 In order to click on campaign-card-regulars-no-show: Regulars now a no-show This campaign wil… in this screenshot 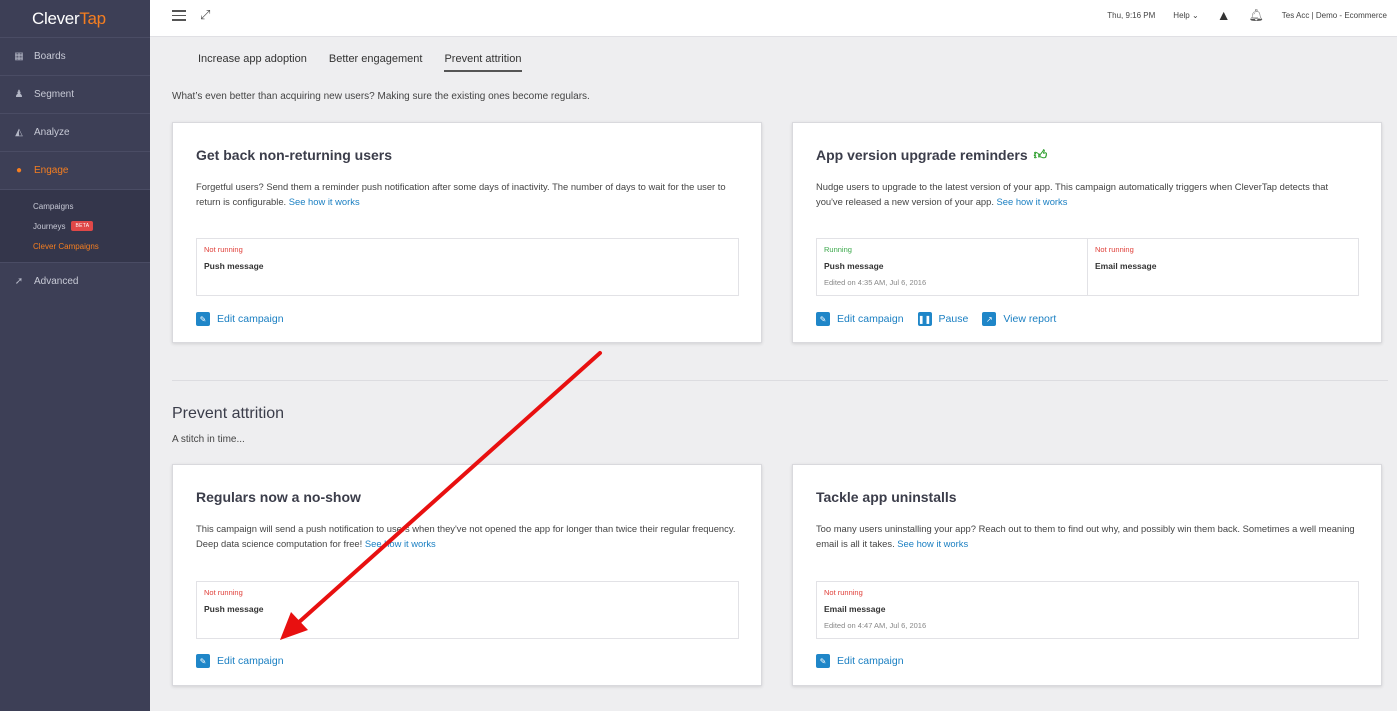, I will do `click(467, 575)`.